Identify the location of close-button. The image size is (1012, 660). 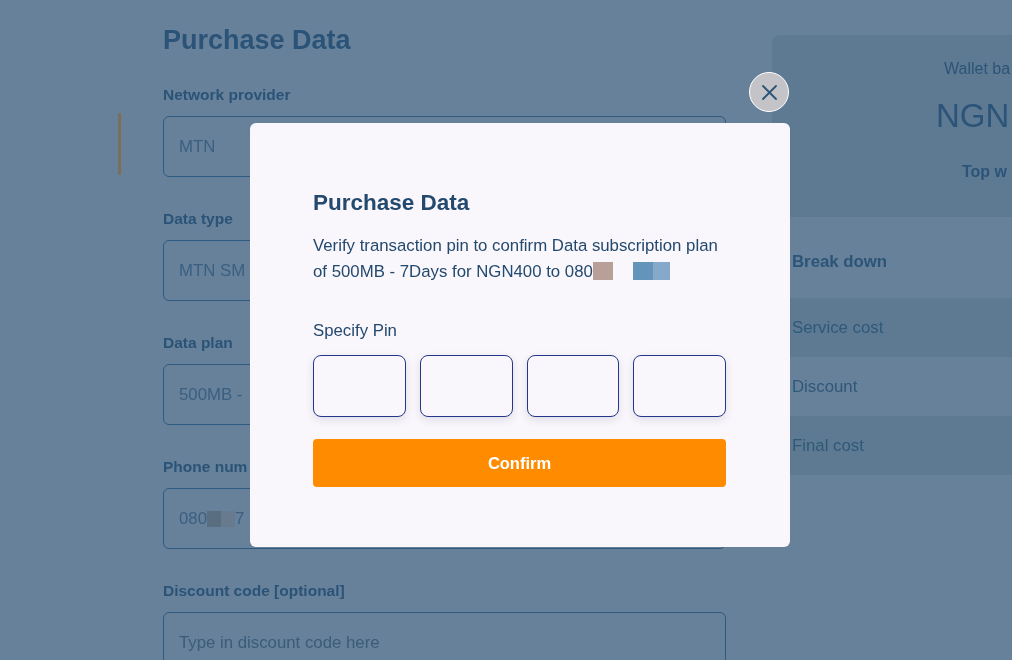
(769, 92).